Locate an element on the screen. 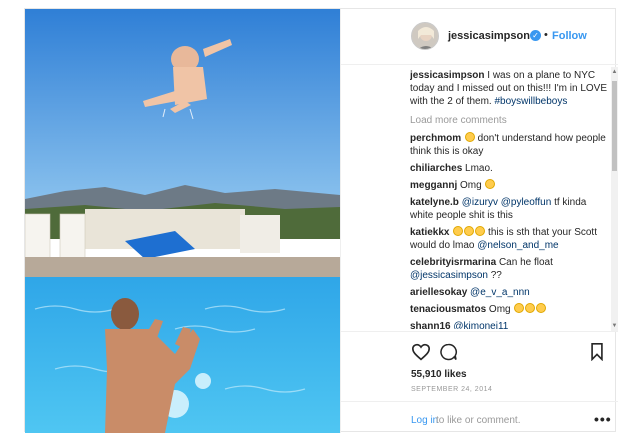  avatar is located at coordinates (425, 36).